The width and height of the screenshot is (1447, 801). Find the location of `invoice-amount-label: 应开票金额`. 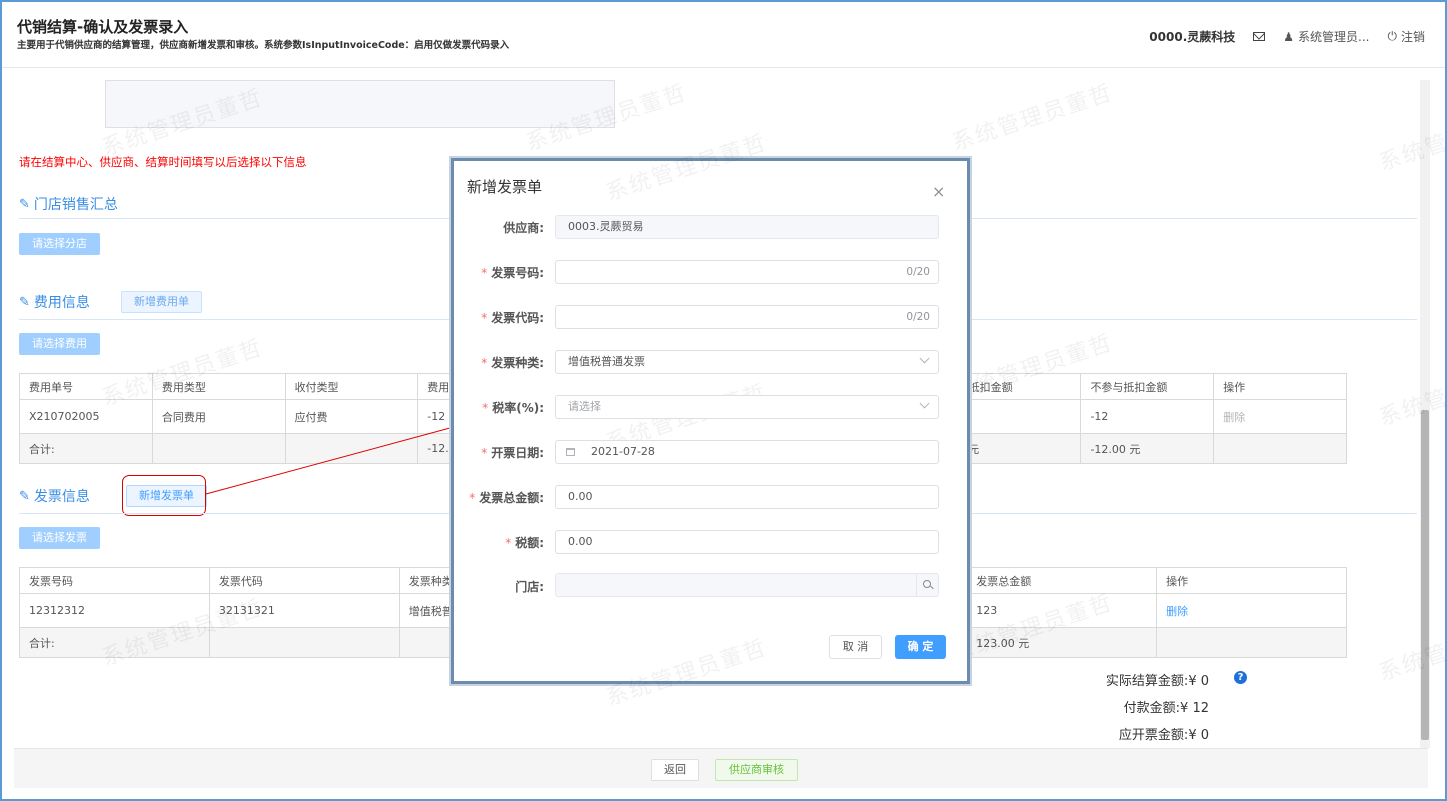

invoice-amount-label: 应开票金额 is located at coordinates (1151, 735).